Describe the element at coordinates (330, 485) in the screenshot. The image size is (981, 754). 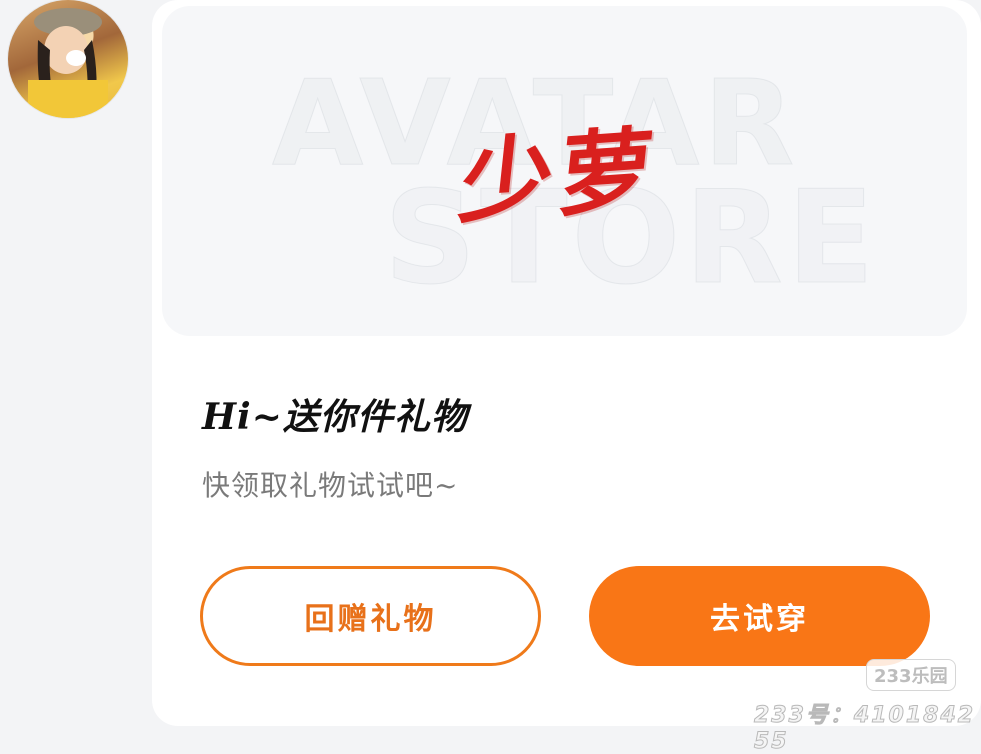
I see `gift-subtitle: 快领取礼物试试吧~` at that location.